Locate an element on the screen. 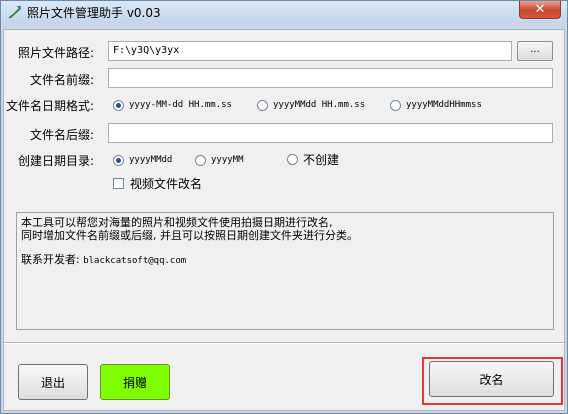  title-bar: 照片文件管理助手 v0.03 ✕ is located at coordinates (284, 12).